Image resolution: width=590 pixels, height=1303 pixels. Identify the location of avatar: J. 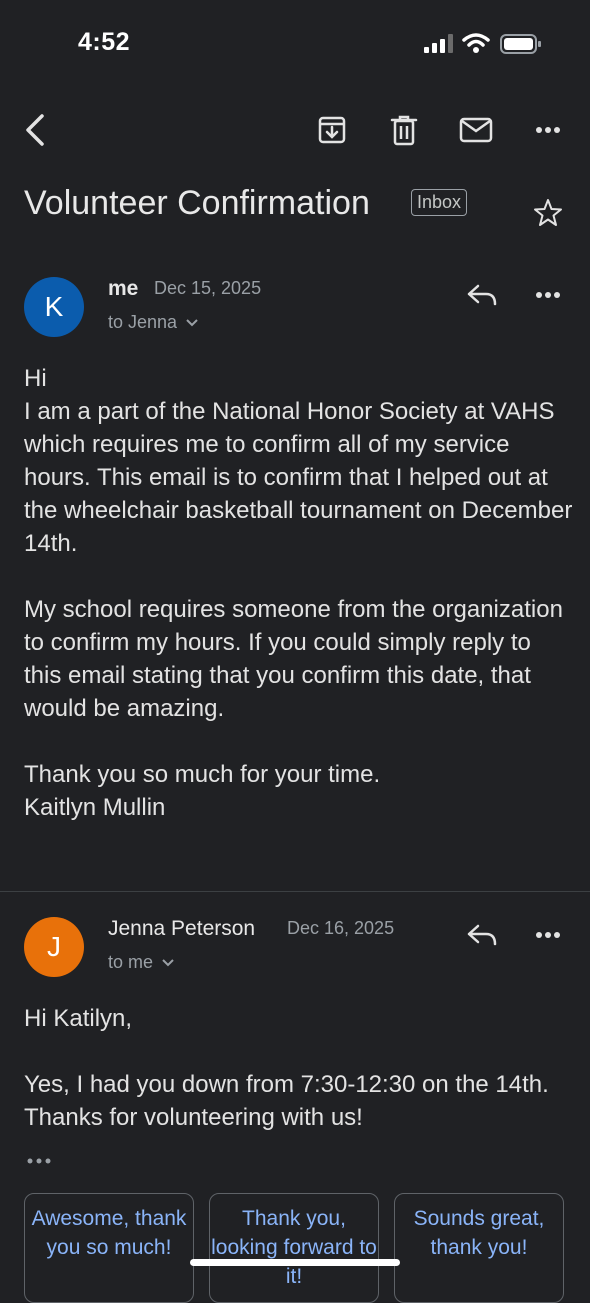
(54, 947).